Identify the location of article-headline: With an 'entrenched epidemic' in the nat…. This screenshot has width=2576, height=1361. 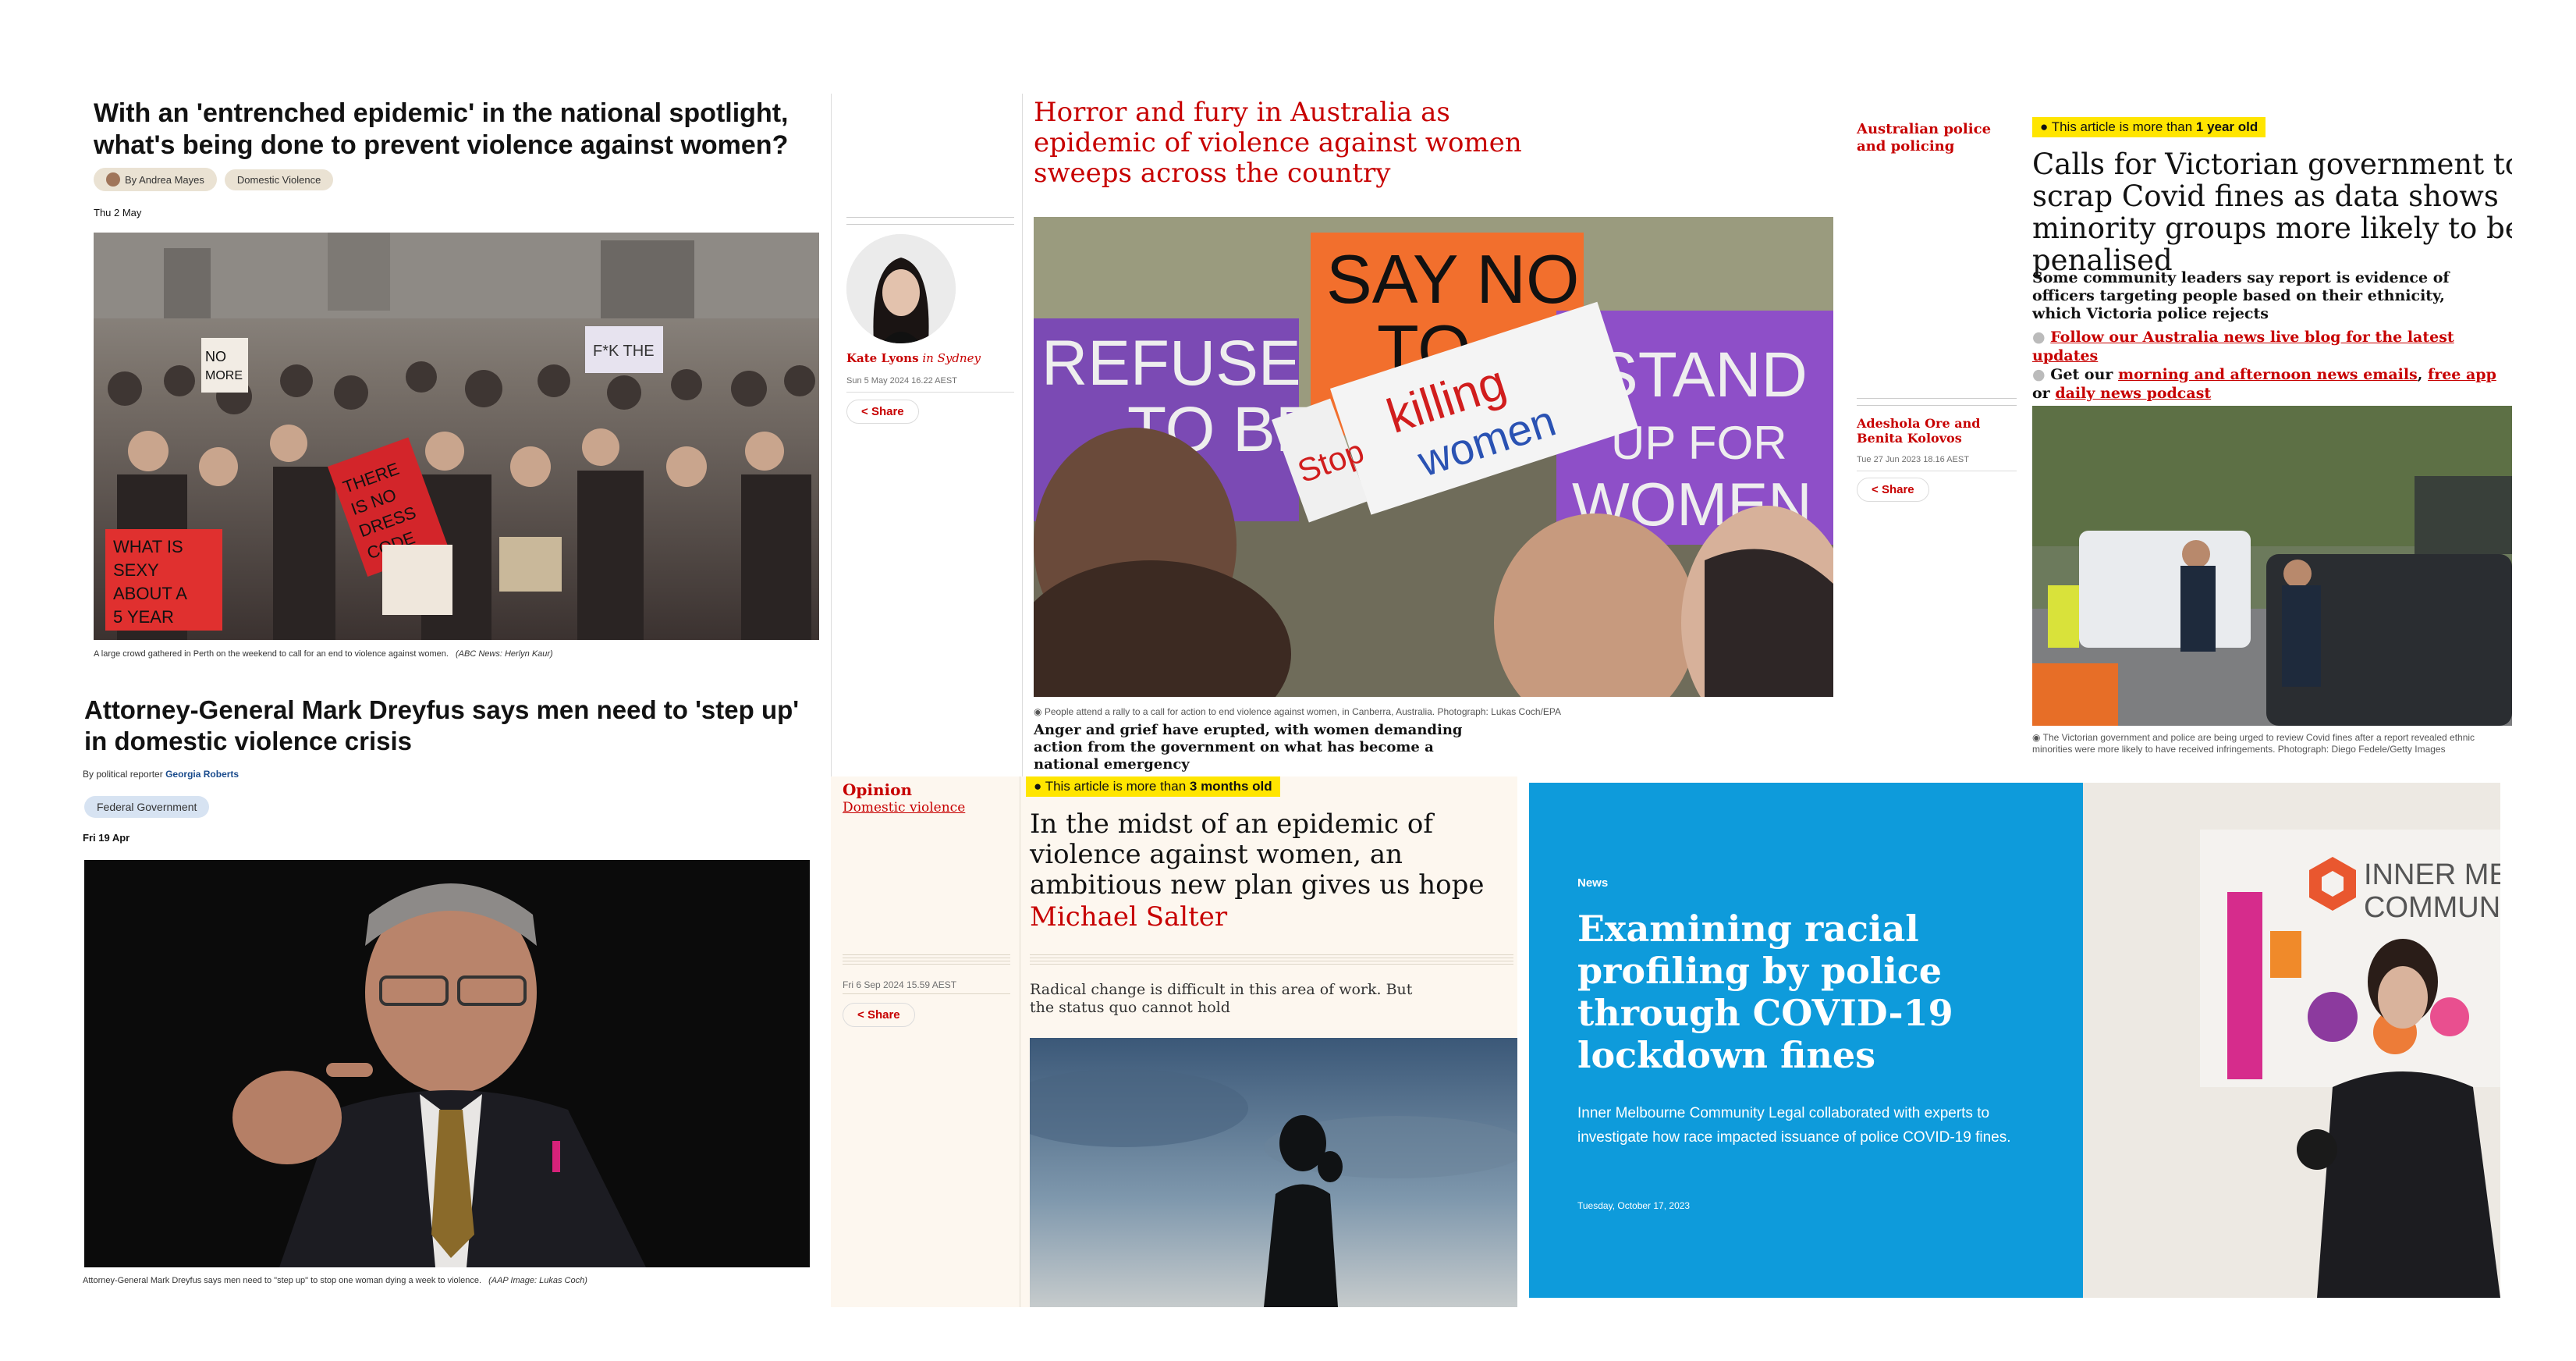
(456, 130).